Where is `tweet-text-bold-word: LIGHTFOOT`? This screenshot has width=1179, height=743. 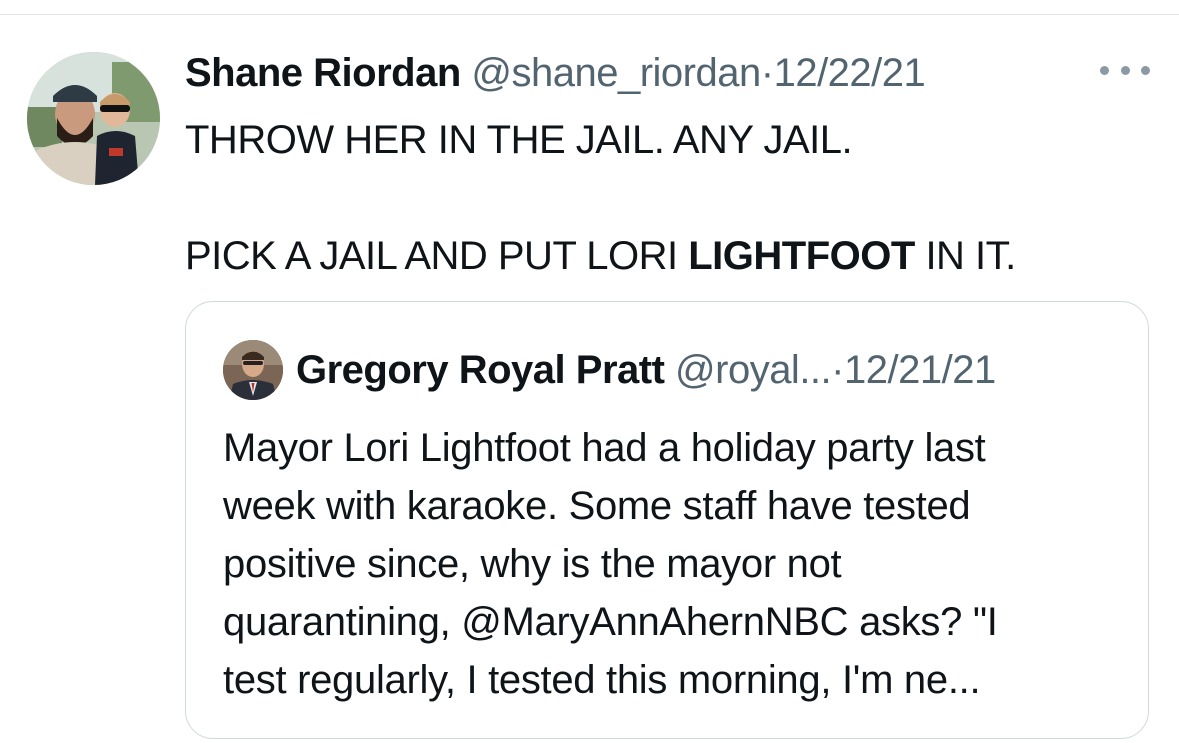 tweet-text-bold-word: LIGHTFOOT is located at coordinates (801, 256).